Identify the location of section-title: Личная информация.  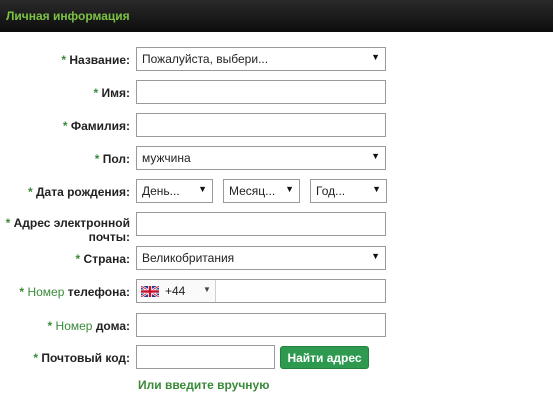
(68, 16).